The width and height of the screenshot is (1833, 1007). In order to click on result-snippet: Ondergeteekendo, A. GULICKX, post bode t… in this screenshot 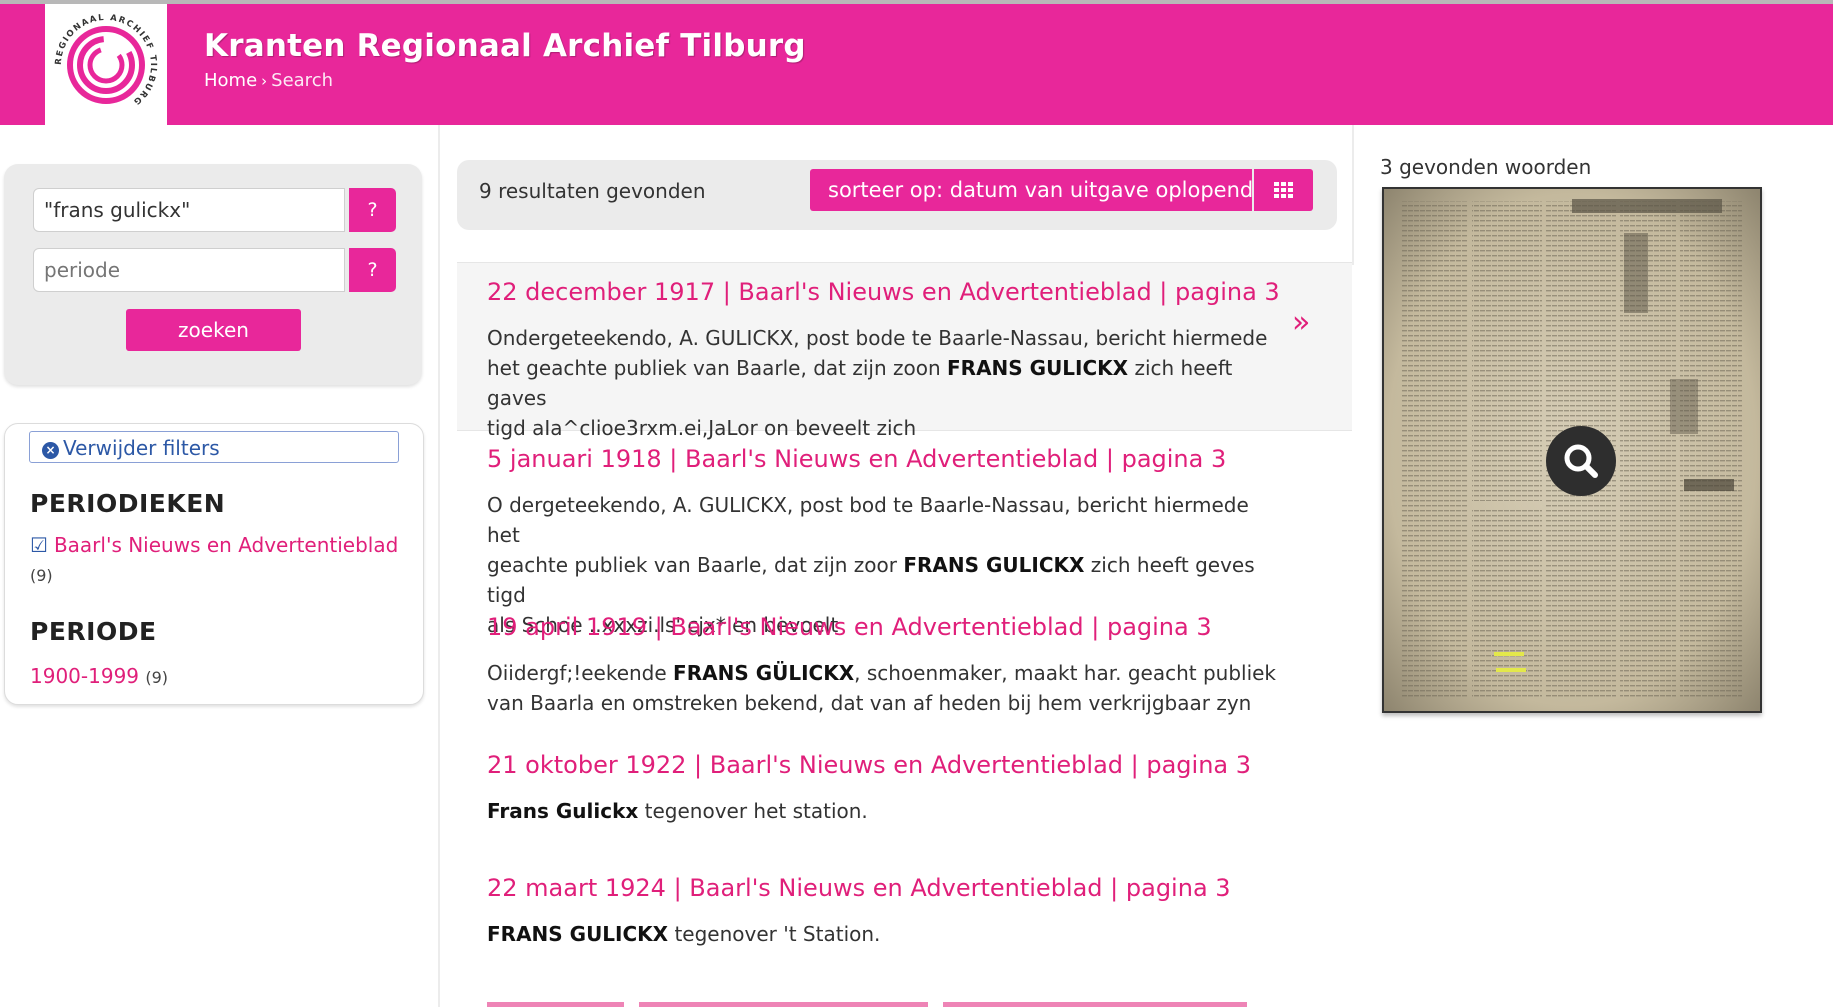, I will do `click(882, 383)`.